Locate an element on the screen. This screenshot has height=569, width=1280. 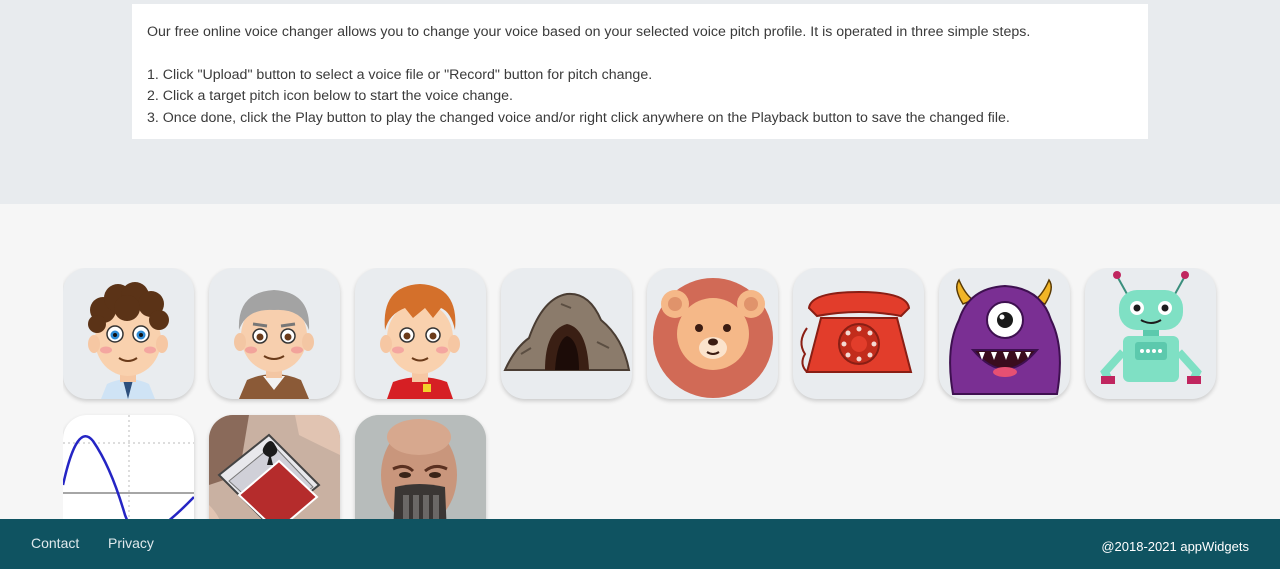
bear-icon is located at coordinates (713, 338).